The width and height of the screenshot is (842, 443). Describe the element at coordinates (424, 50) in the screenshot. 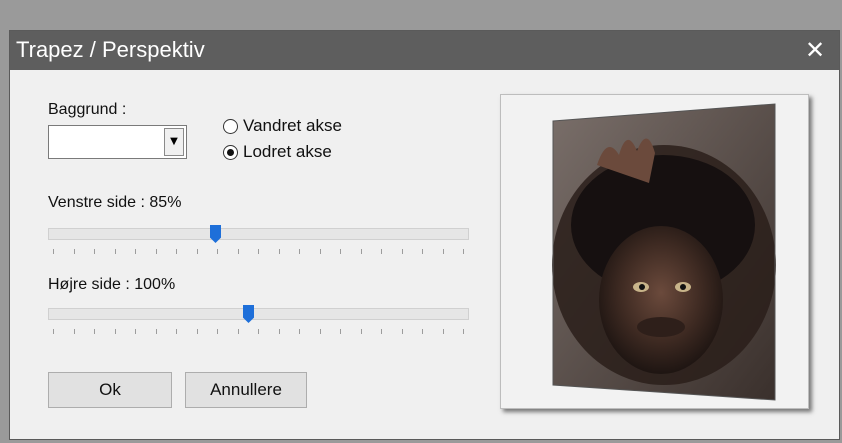

I see `title-bar: Trapez / Perspektiv ✕` at that location.